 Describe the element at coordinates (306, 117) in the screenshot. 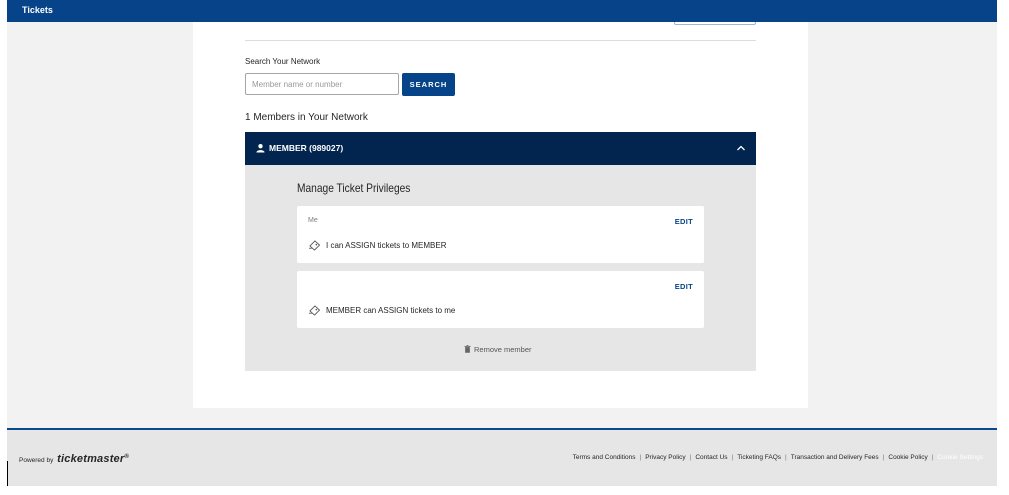

I see `network-count: 1 Members in Your Network` at that location.